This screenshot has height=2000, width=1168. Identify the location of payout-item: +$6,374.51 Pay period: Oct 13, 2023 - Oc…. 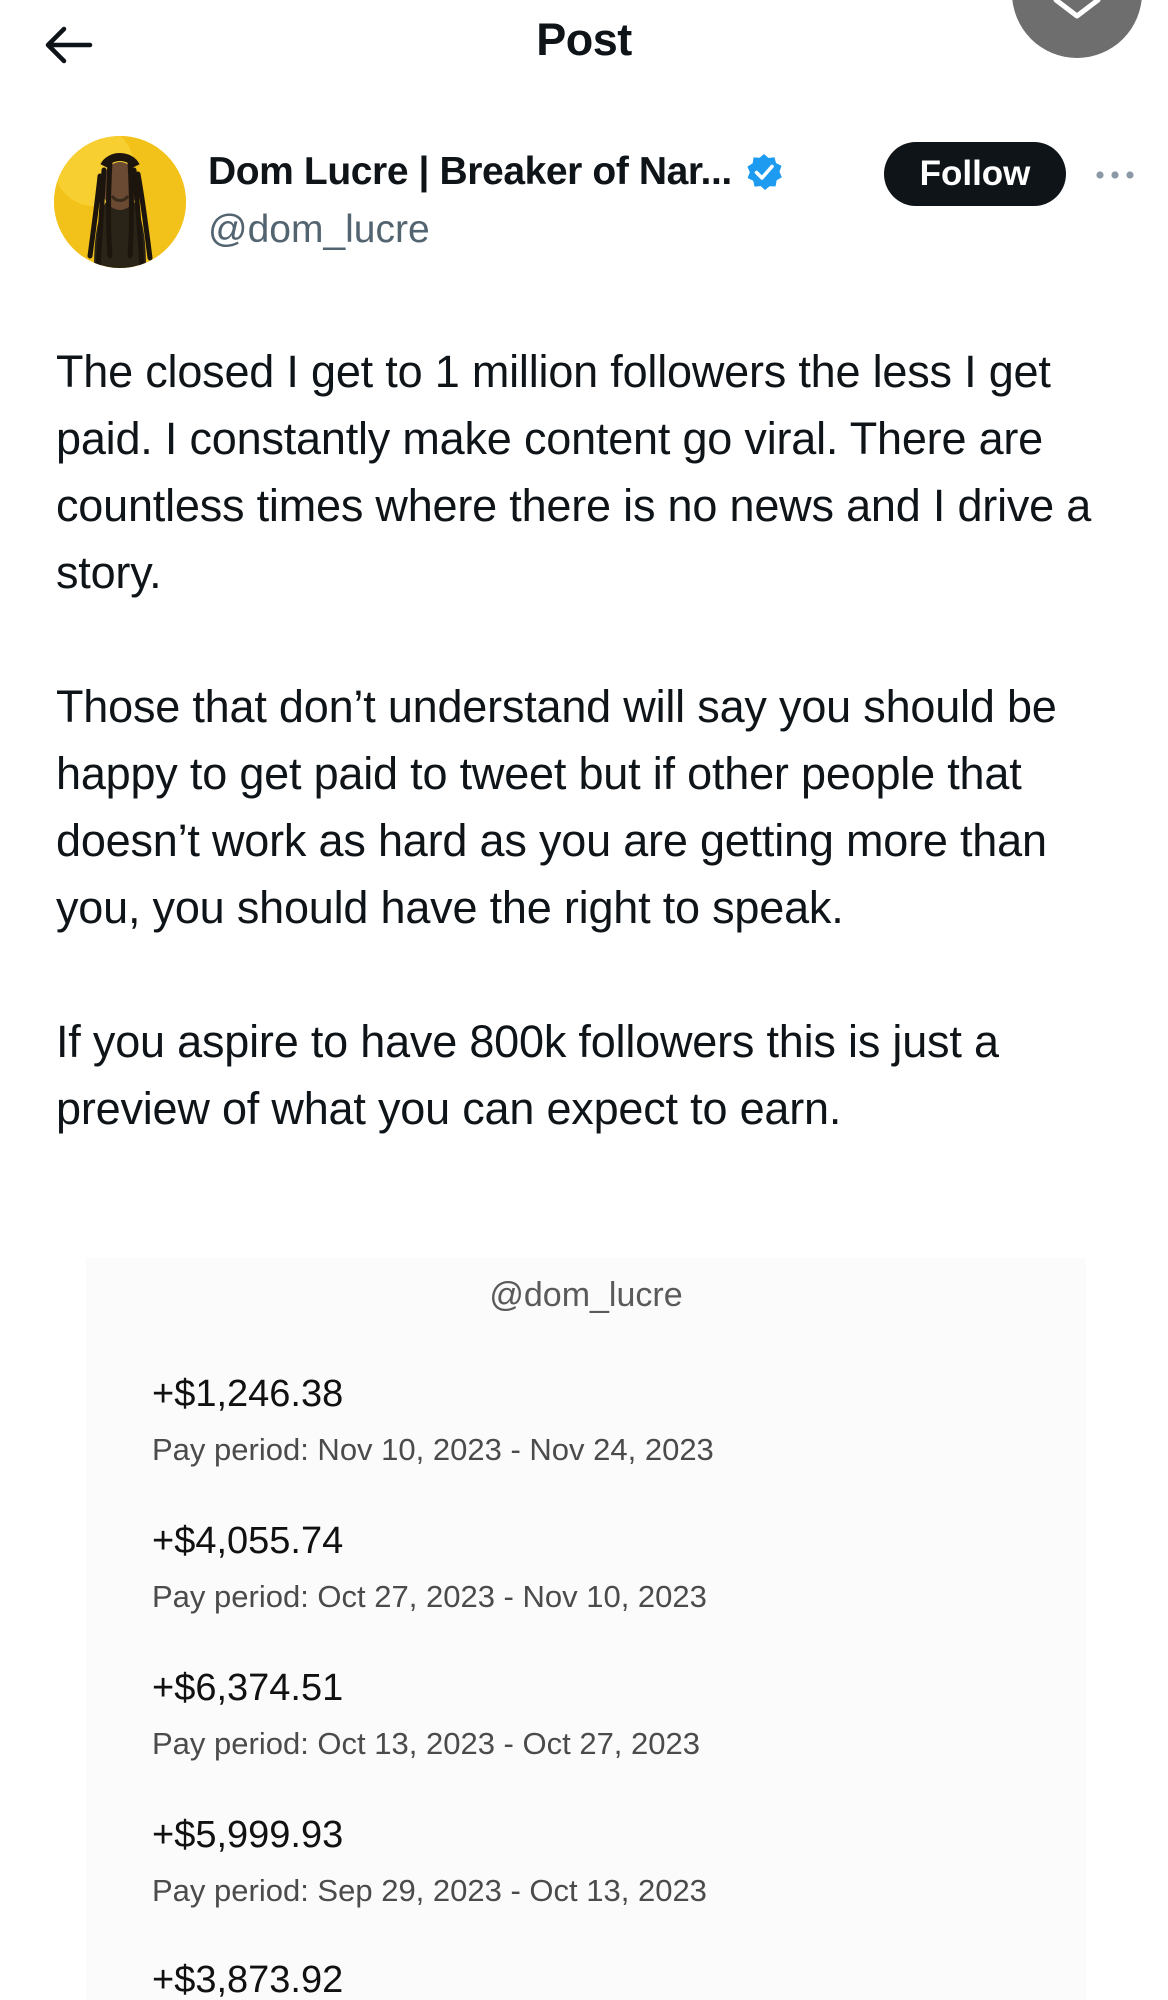
(426, 1715).